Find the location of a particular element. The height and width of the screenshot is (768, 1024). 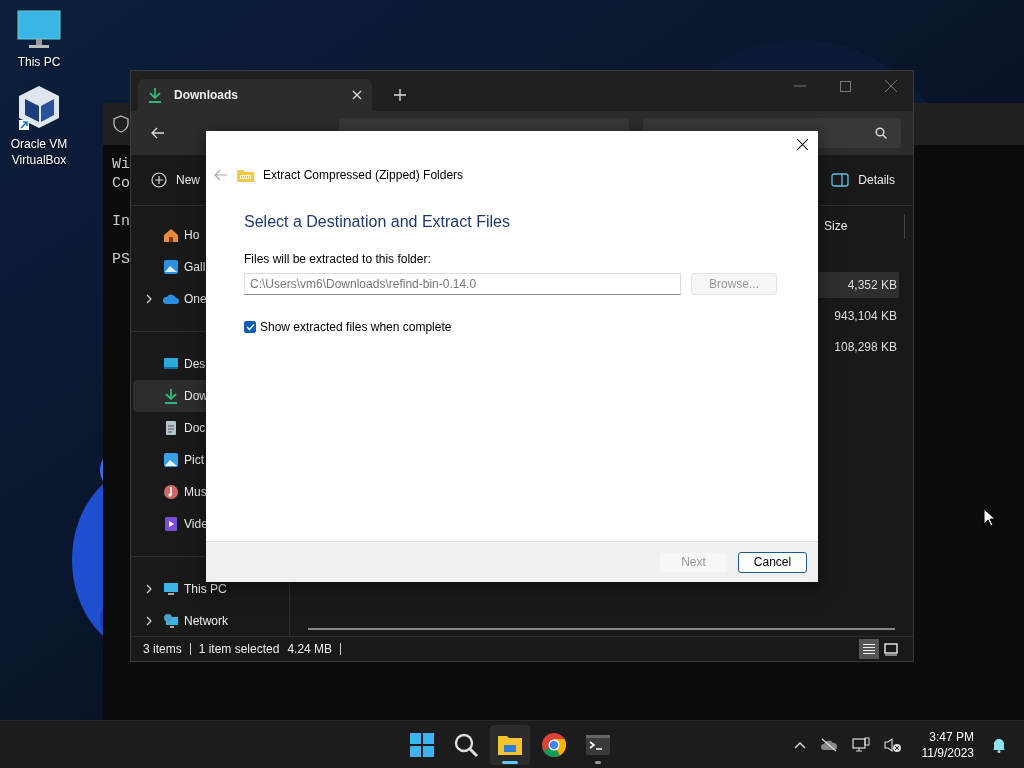

selection-size: 4.24 MB is located at coordinates (310, 649).